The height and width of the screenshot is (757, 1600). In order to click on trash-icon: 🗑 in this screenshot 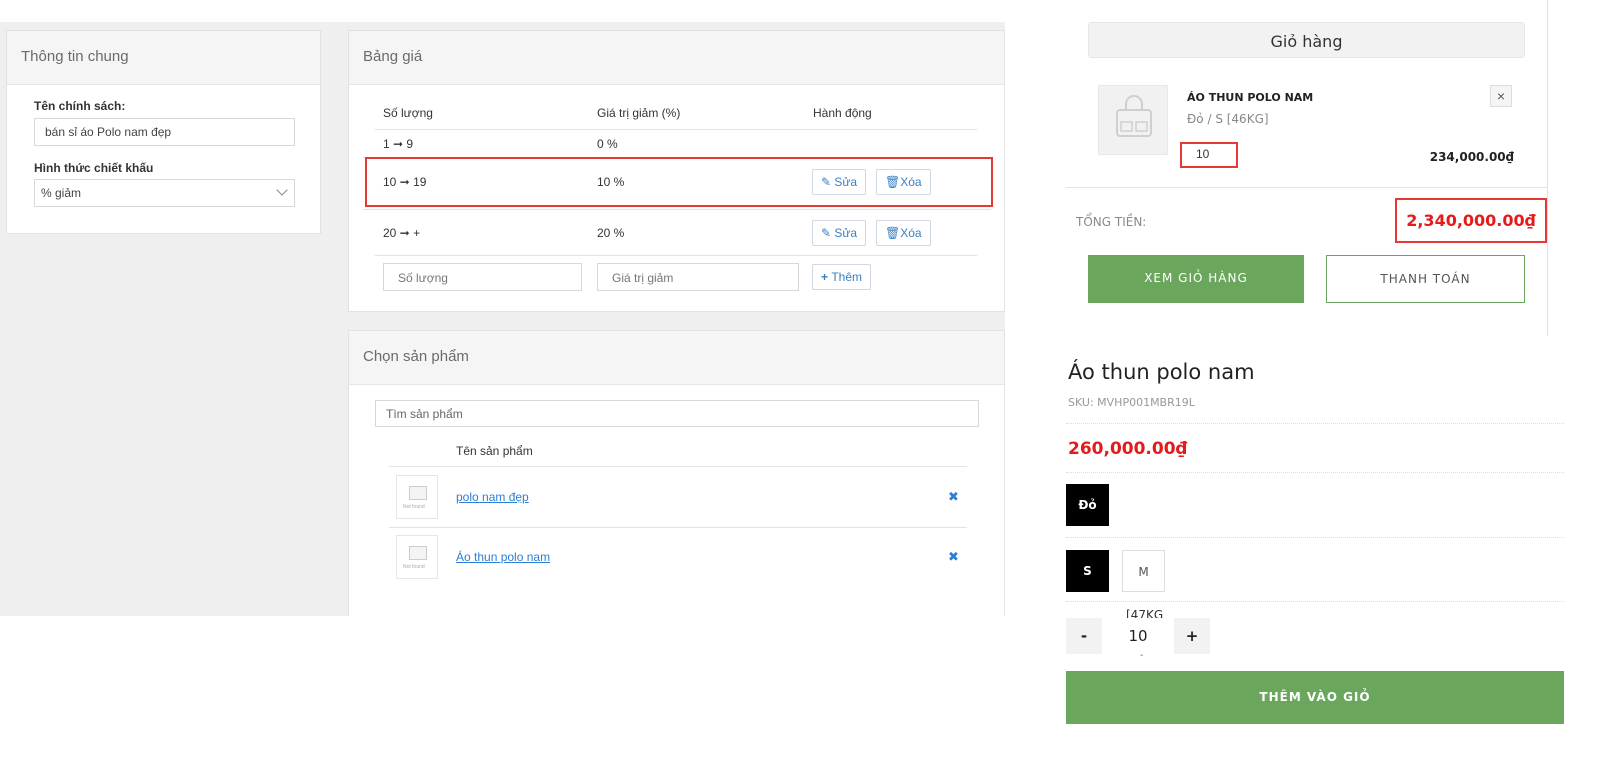, I will do `click(893, 233)`.